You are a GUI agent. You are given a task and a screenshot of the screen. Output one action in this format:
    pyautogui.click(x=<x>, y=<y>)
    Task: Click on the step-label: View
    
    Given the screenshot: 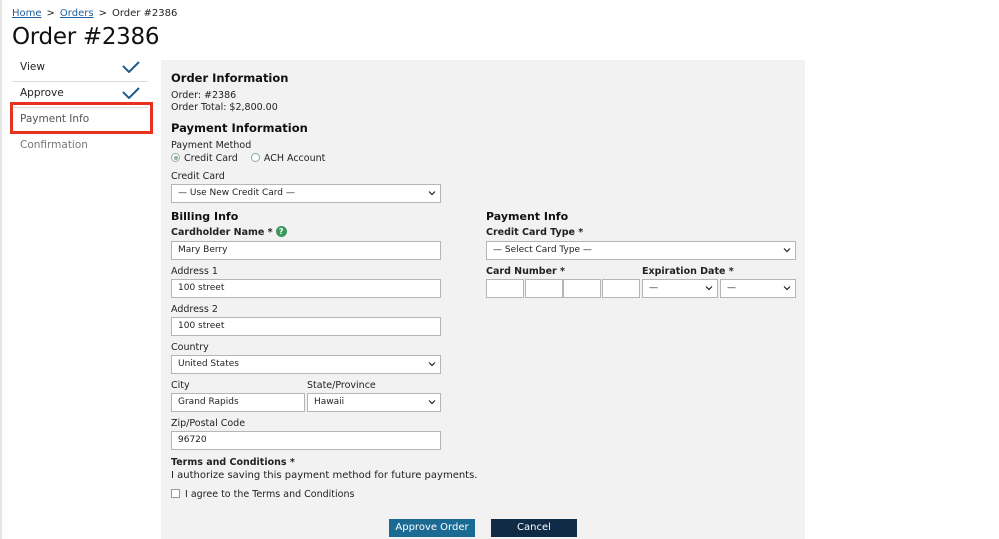 What is the action you would take?
    pyautogui.click(x=32, y=67)
    